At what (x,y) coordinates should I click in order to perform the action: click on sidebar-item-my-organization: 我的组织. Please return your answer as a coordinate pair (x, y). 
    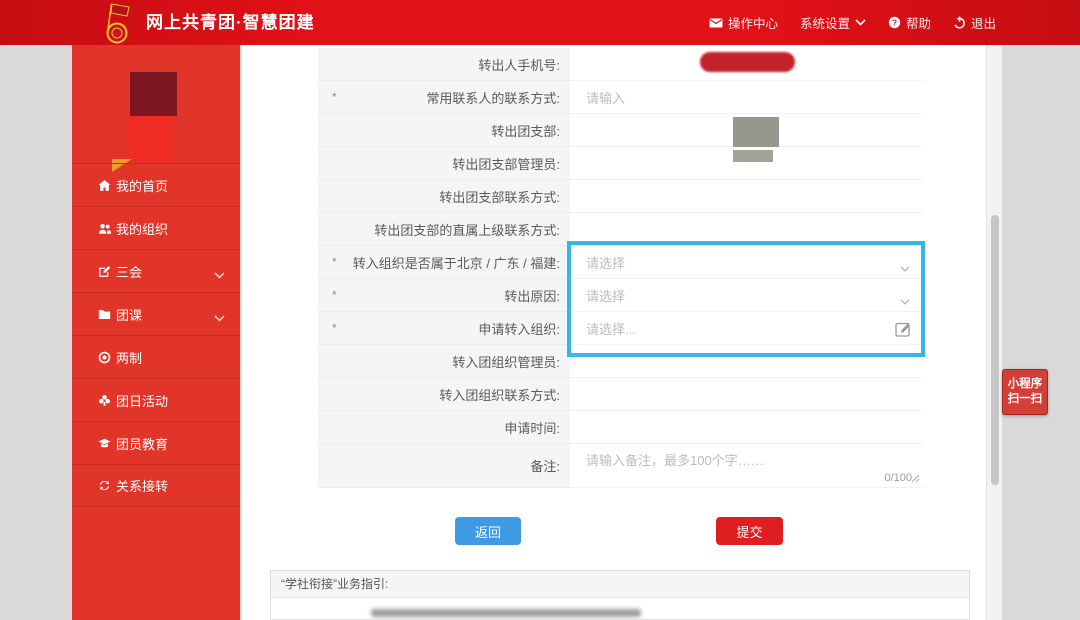
    Looking at the image, I should click on (156, 227).